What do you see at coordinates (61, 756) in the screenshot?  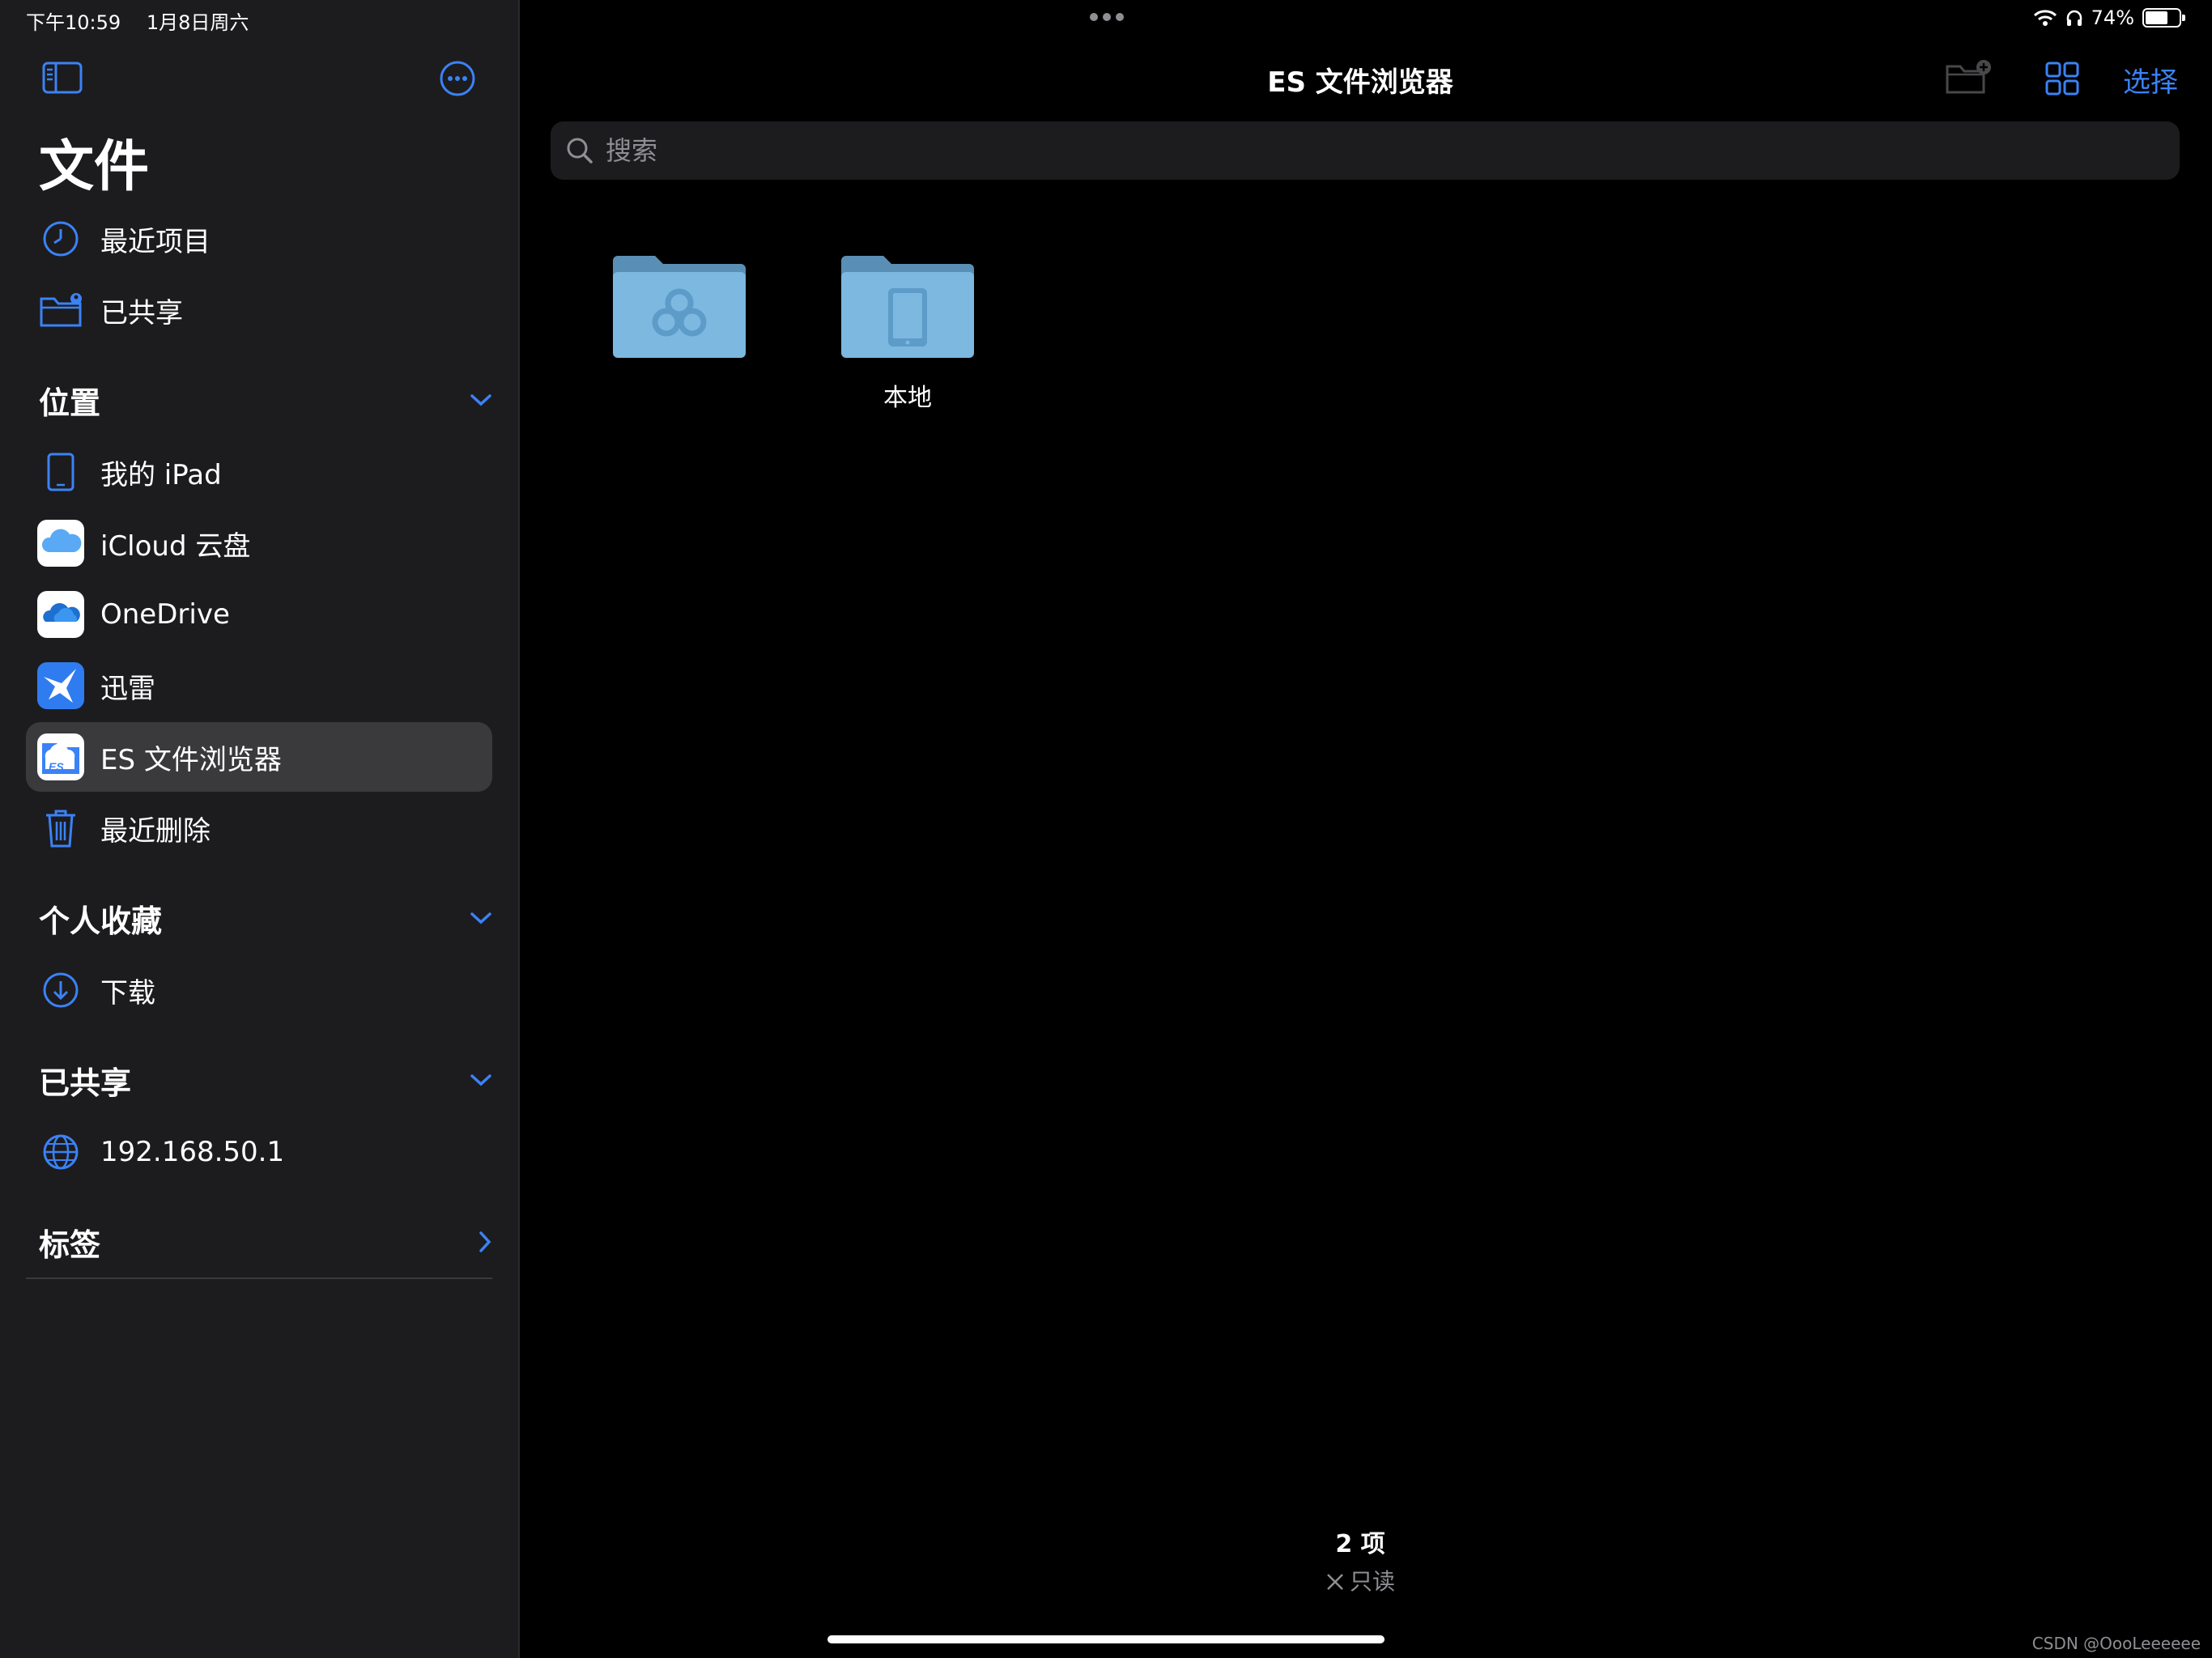 I see `es-file-explorer-icon: ES` at bounding box center [61, 756].